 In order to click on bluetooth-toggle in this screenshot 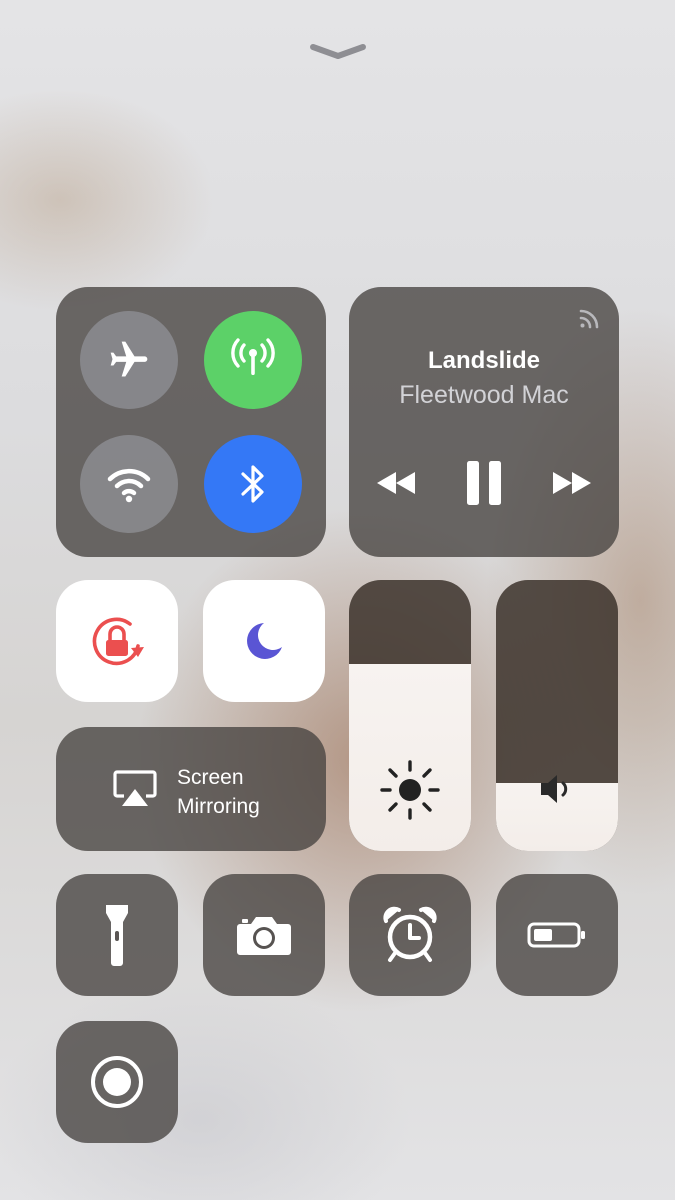, I will do `click(253, 484)`.